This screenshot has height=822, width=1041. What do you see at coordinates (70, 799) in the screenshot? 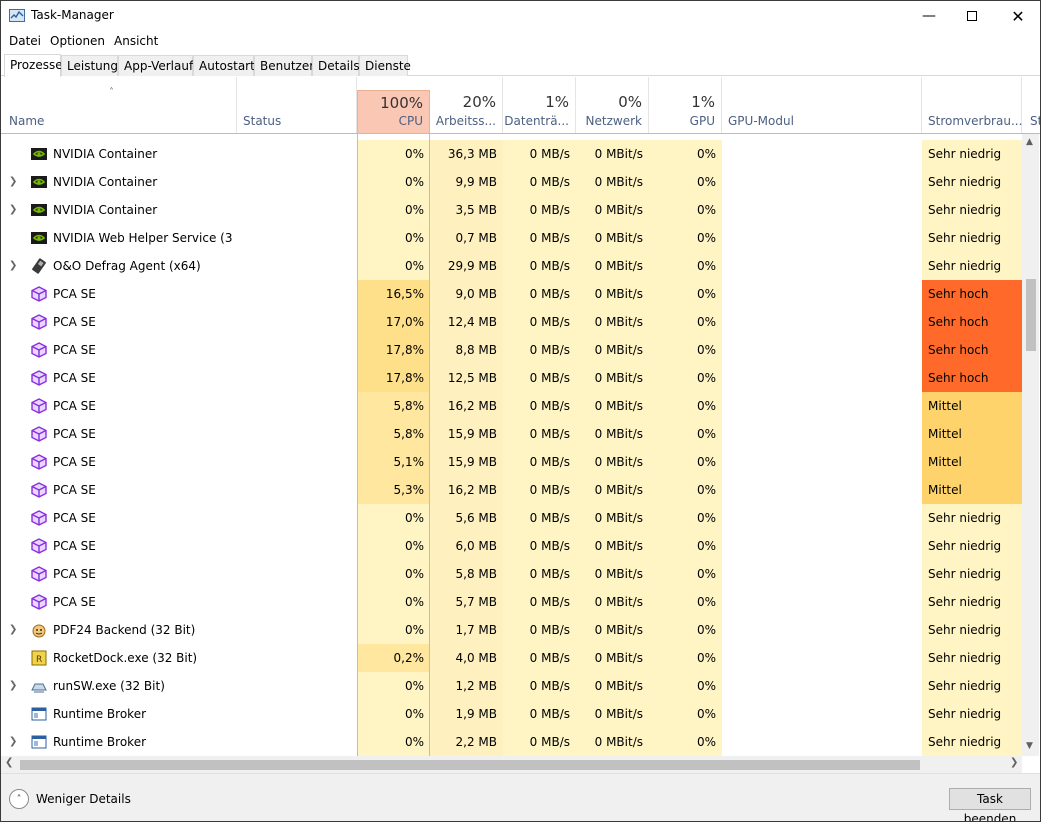
I see `less-details-button: ˄ Weniger Details` at bounding box center [70, 799].